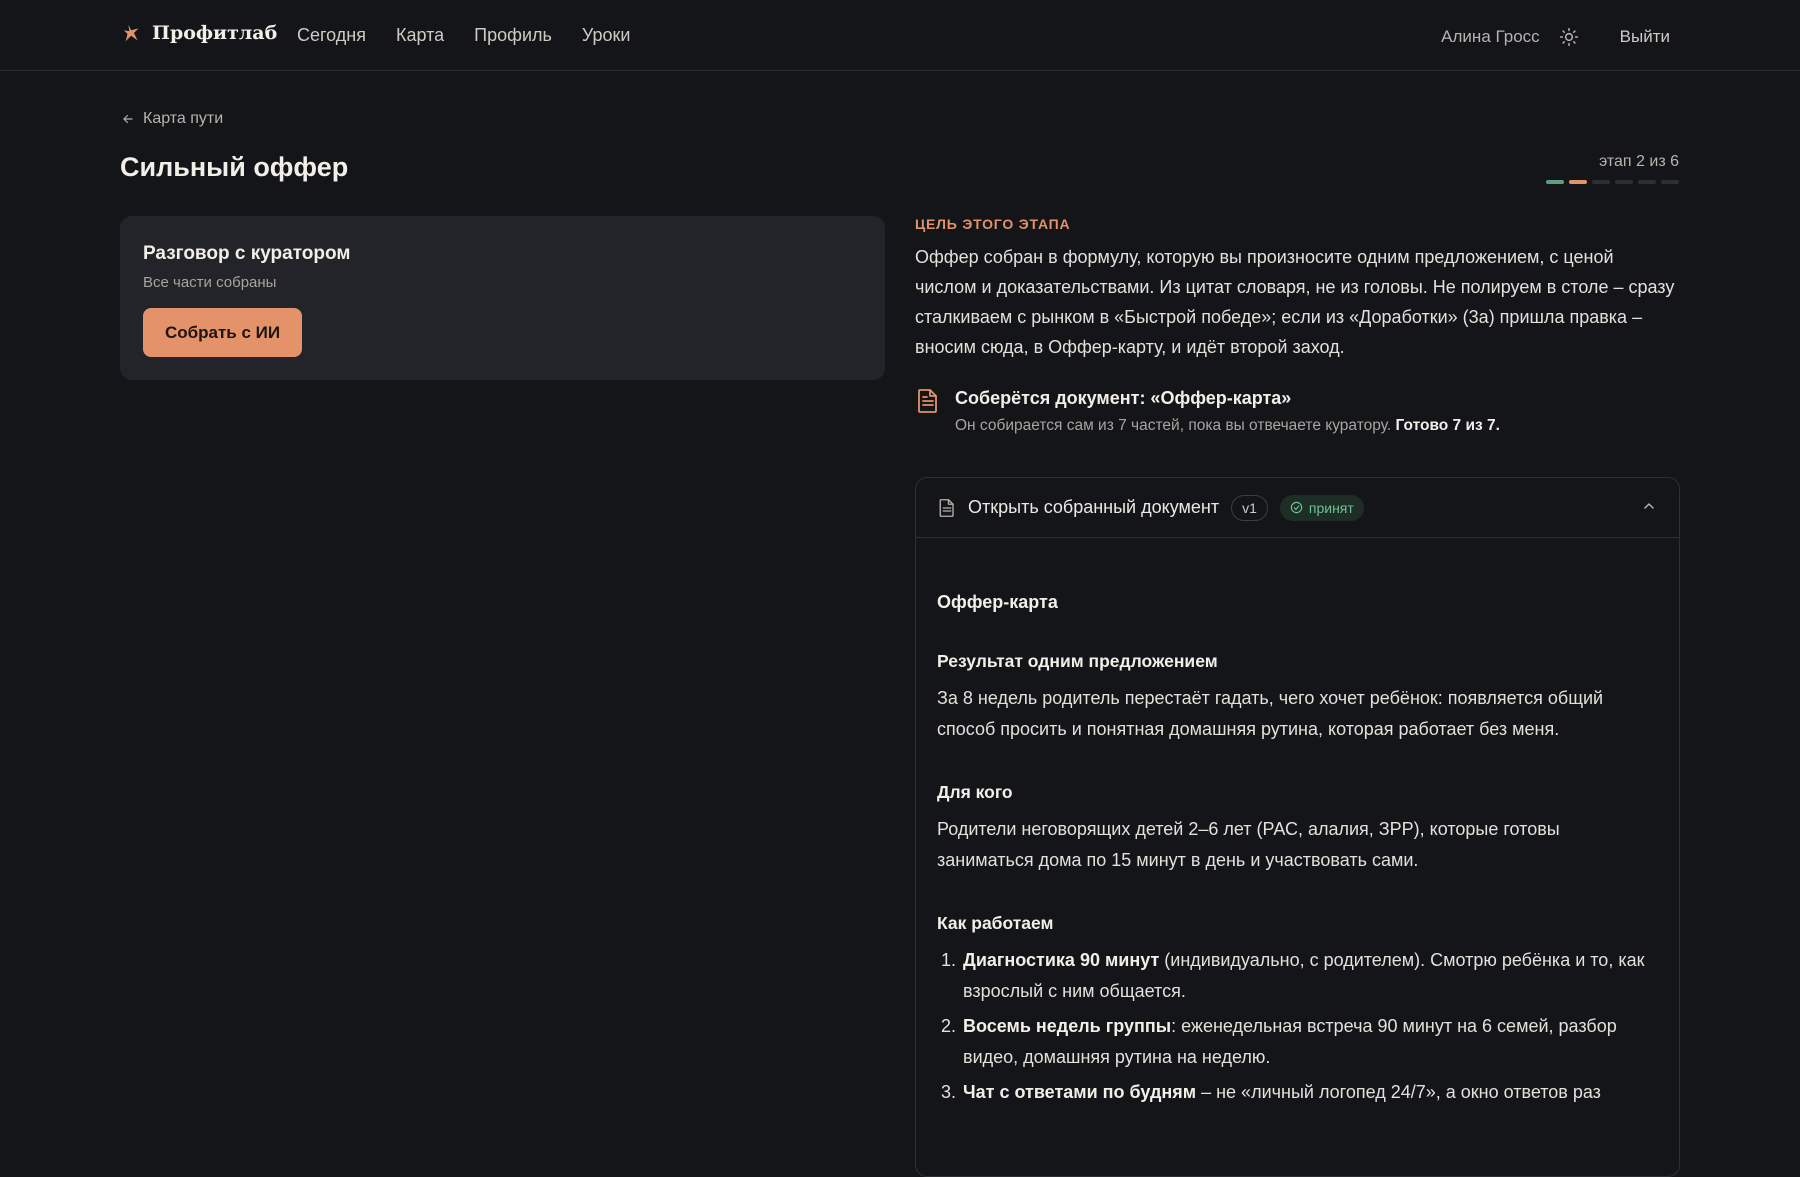  I want to click on document-panel-title: Открыть собранный документ, so click(1094, 507).